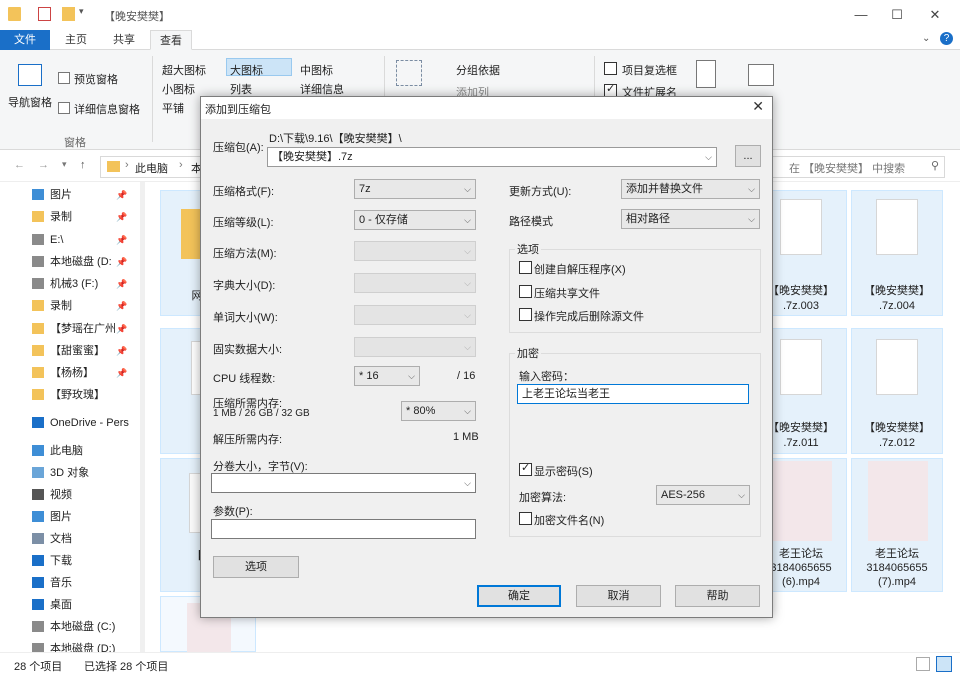  What do you see at coordinates (256, 567) in the screenshot?
I see `options-button: 选项` at bounding box center [256, 567].